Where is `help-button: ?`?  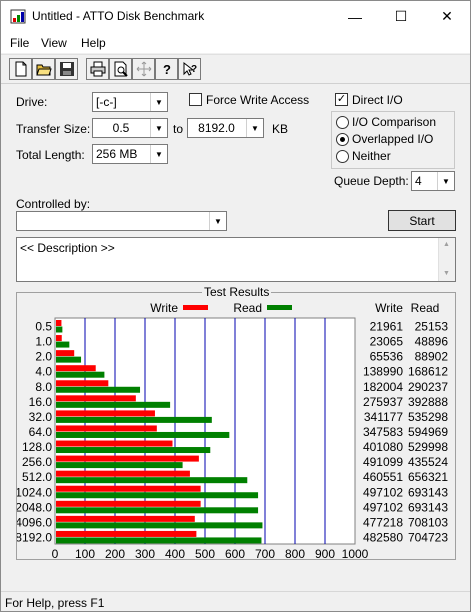 help-button: ? is located at coordinates (166, 69).